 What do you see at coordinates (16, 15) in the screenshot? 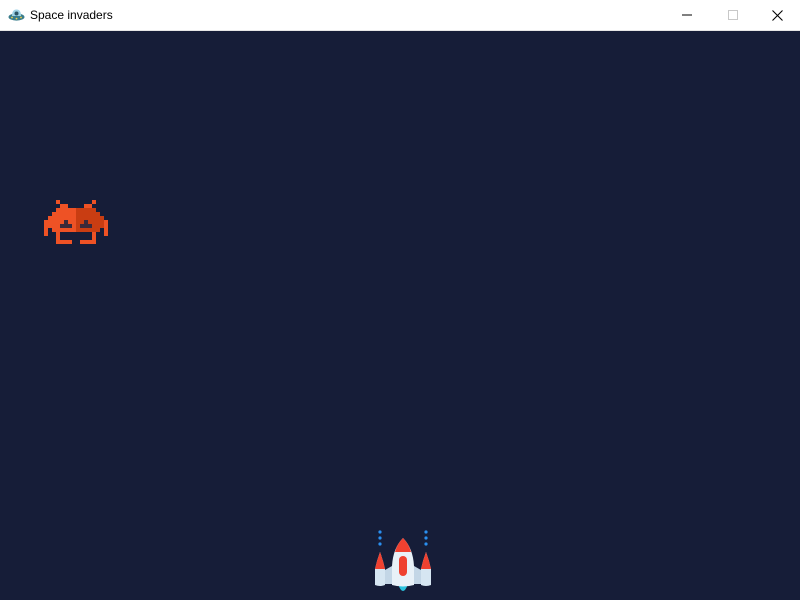
I see `ufo-icon` at bounding box center [16, 15].